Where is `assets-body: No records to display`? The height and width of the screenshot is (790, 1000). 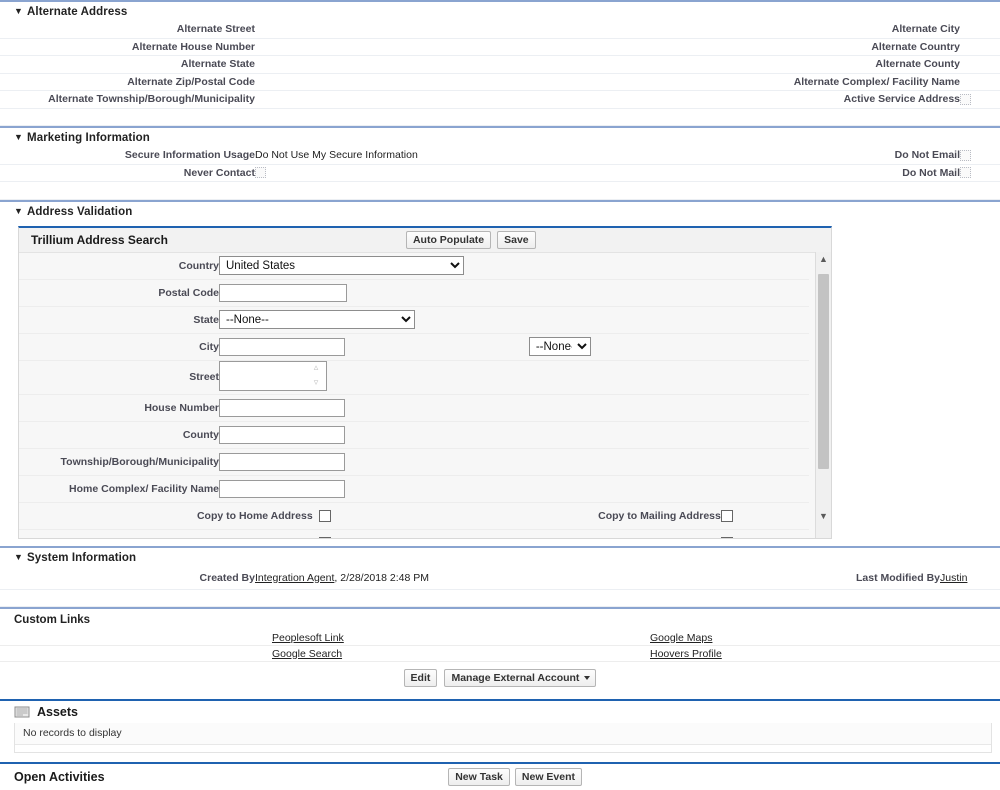
assets-body: No records to display is located at coordinates (503, 738).